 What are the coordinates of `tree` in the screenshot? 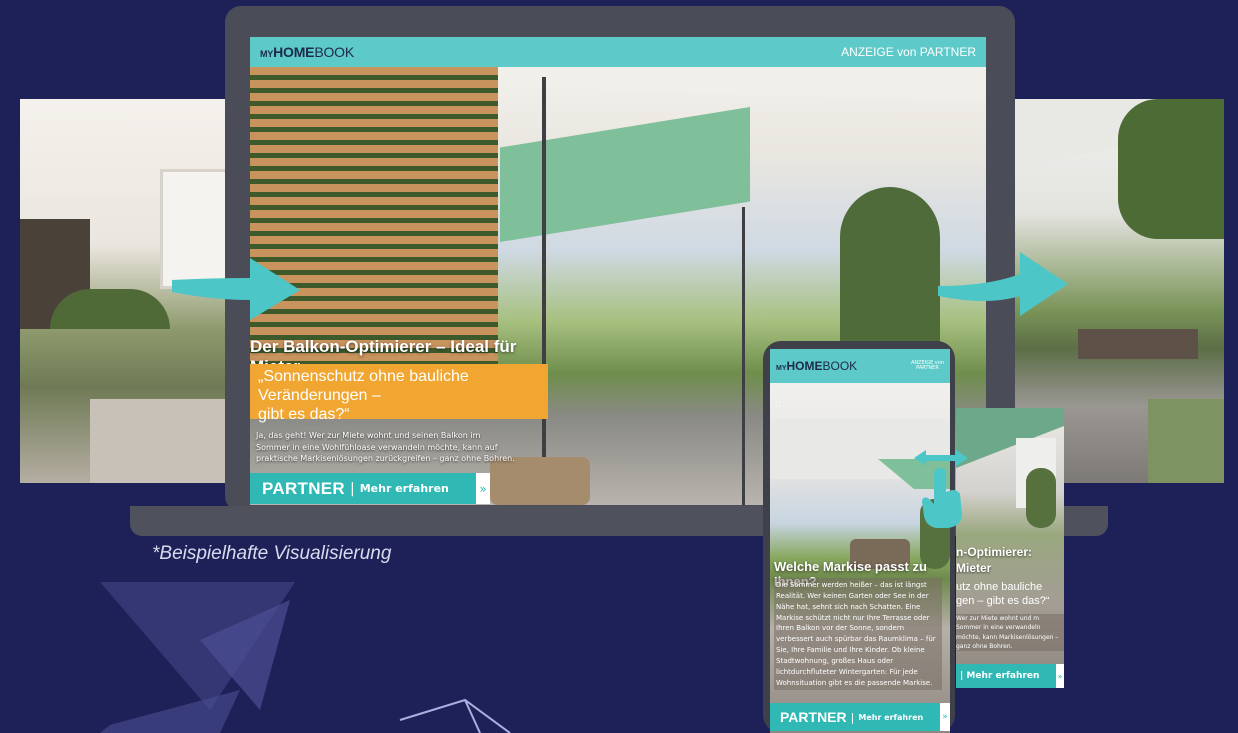 It's located at (890, 277).